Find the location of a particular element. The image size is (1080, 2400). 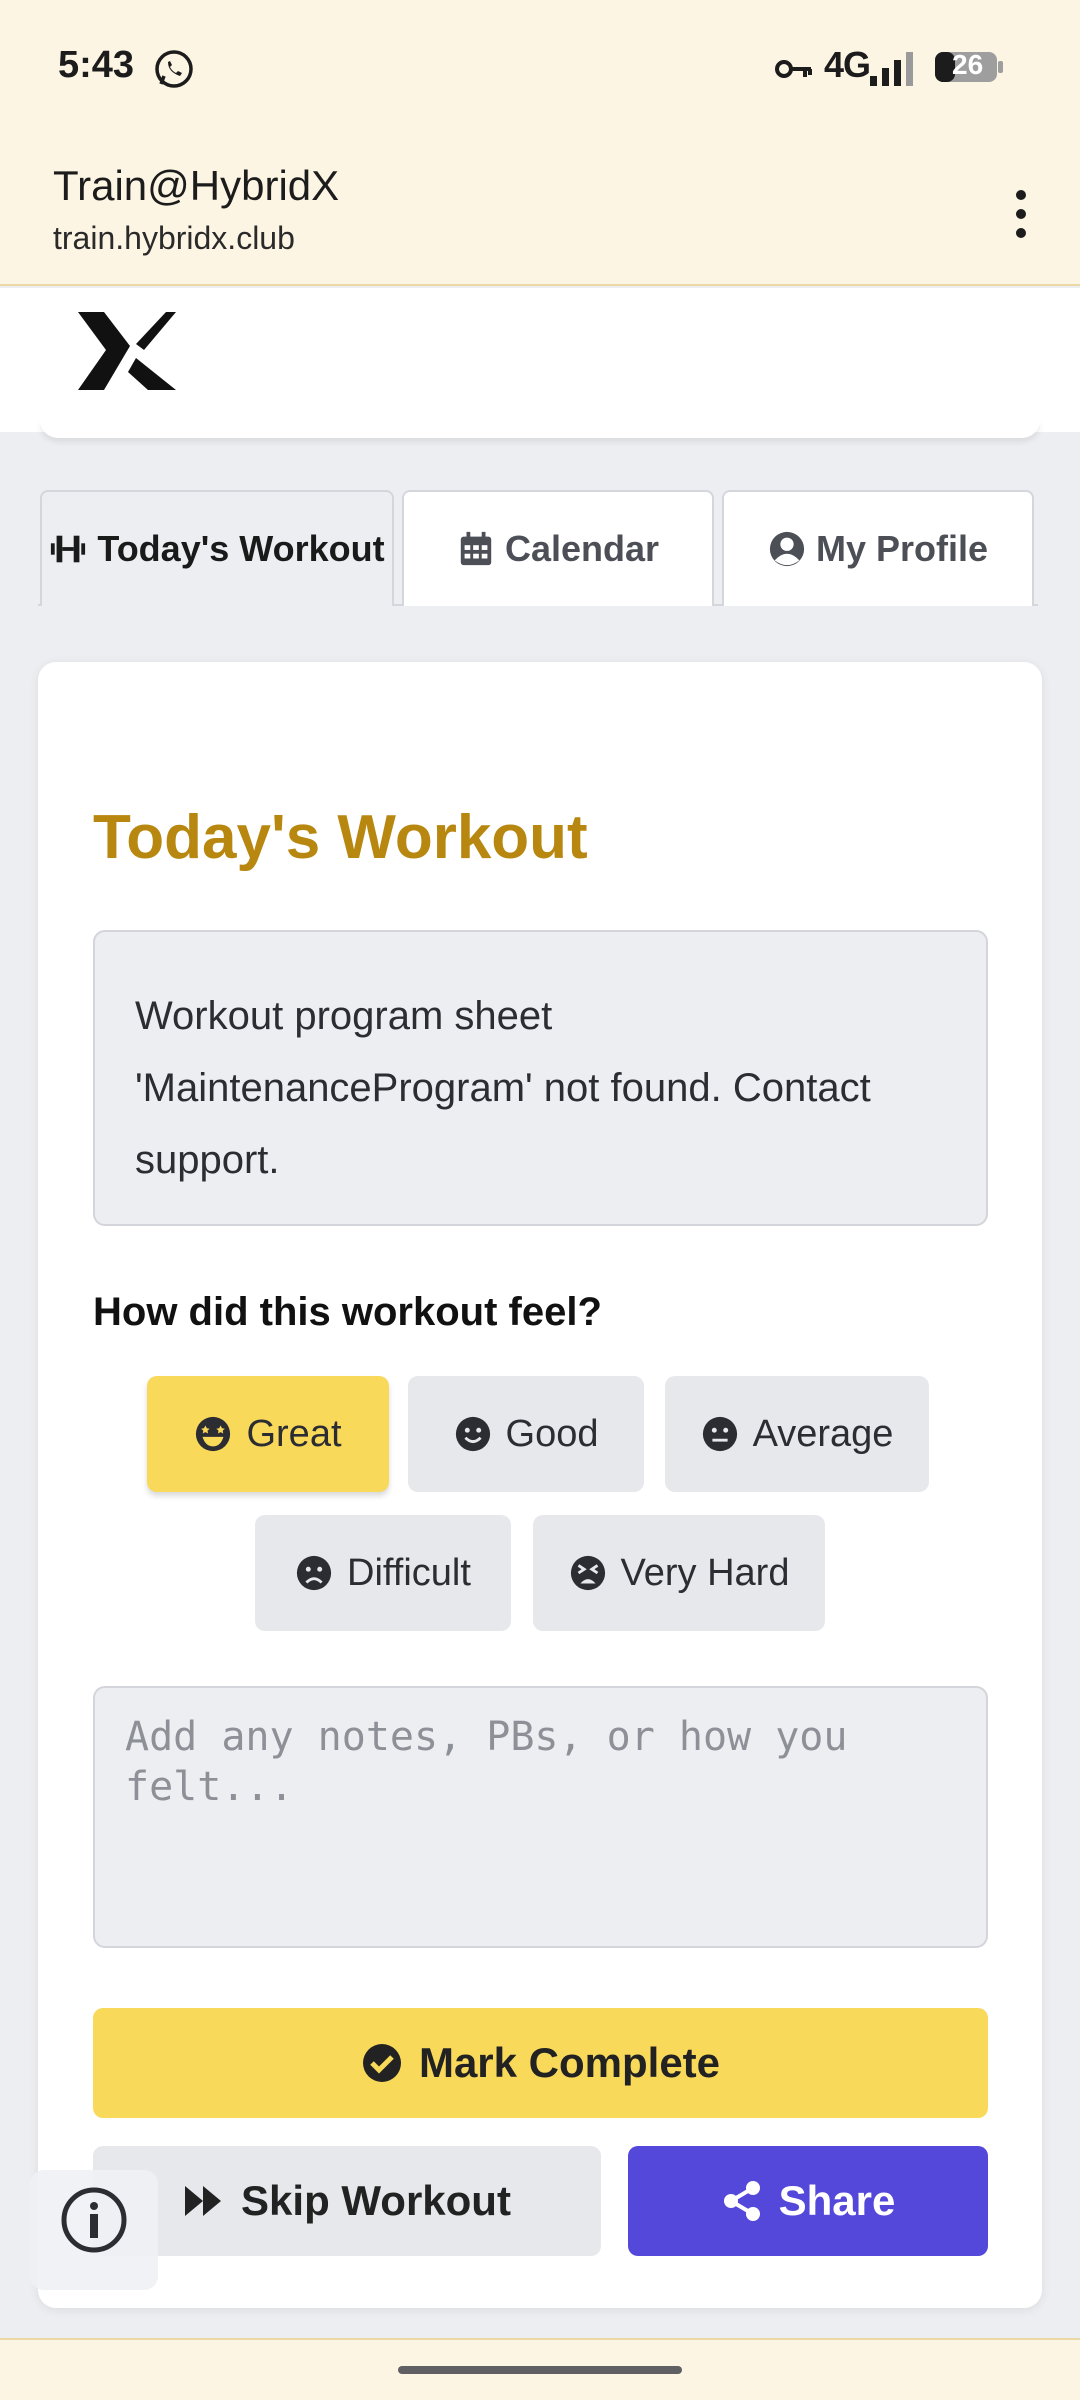

tab-calendar: Calendar is located at coordinates (558, 548).